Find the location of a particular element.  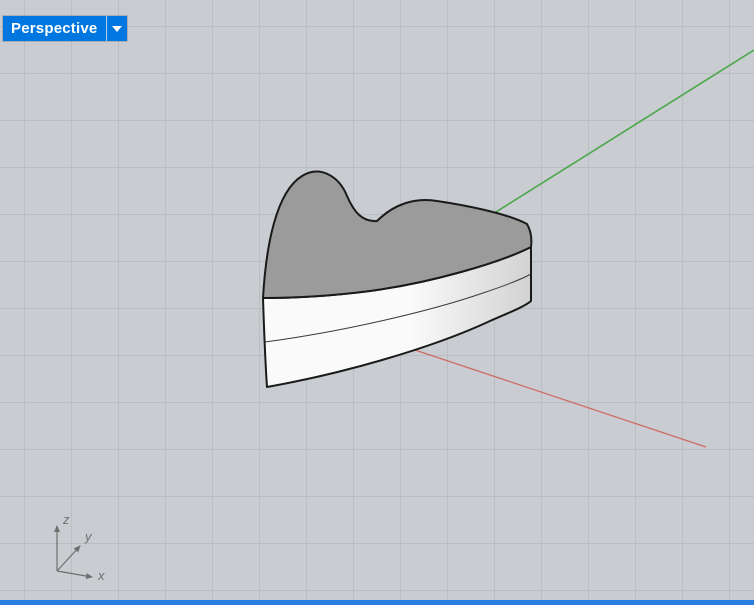

gizmo-y-label: y is located at coordinates (88, 536).